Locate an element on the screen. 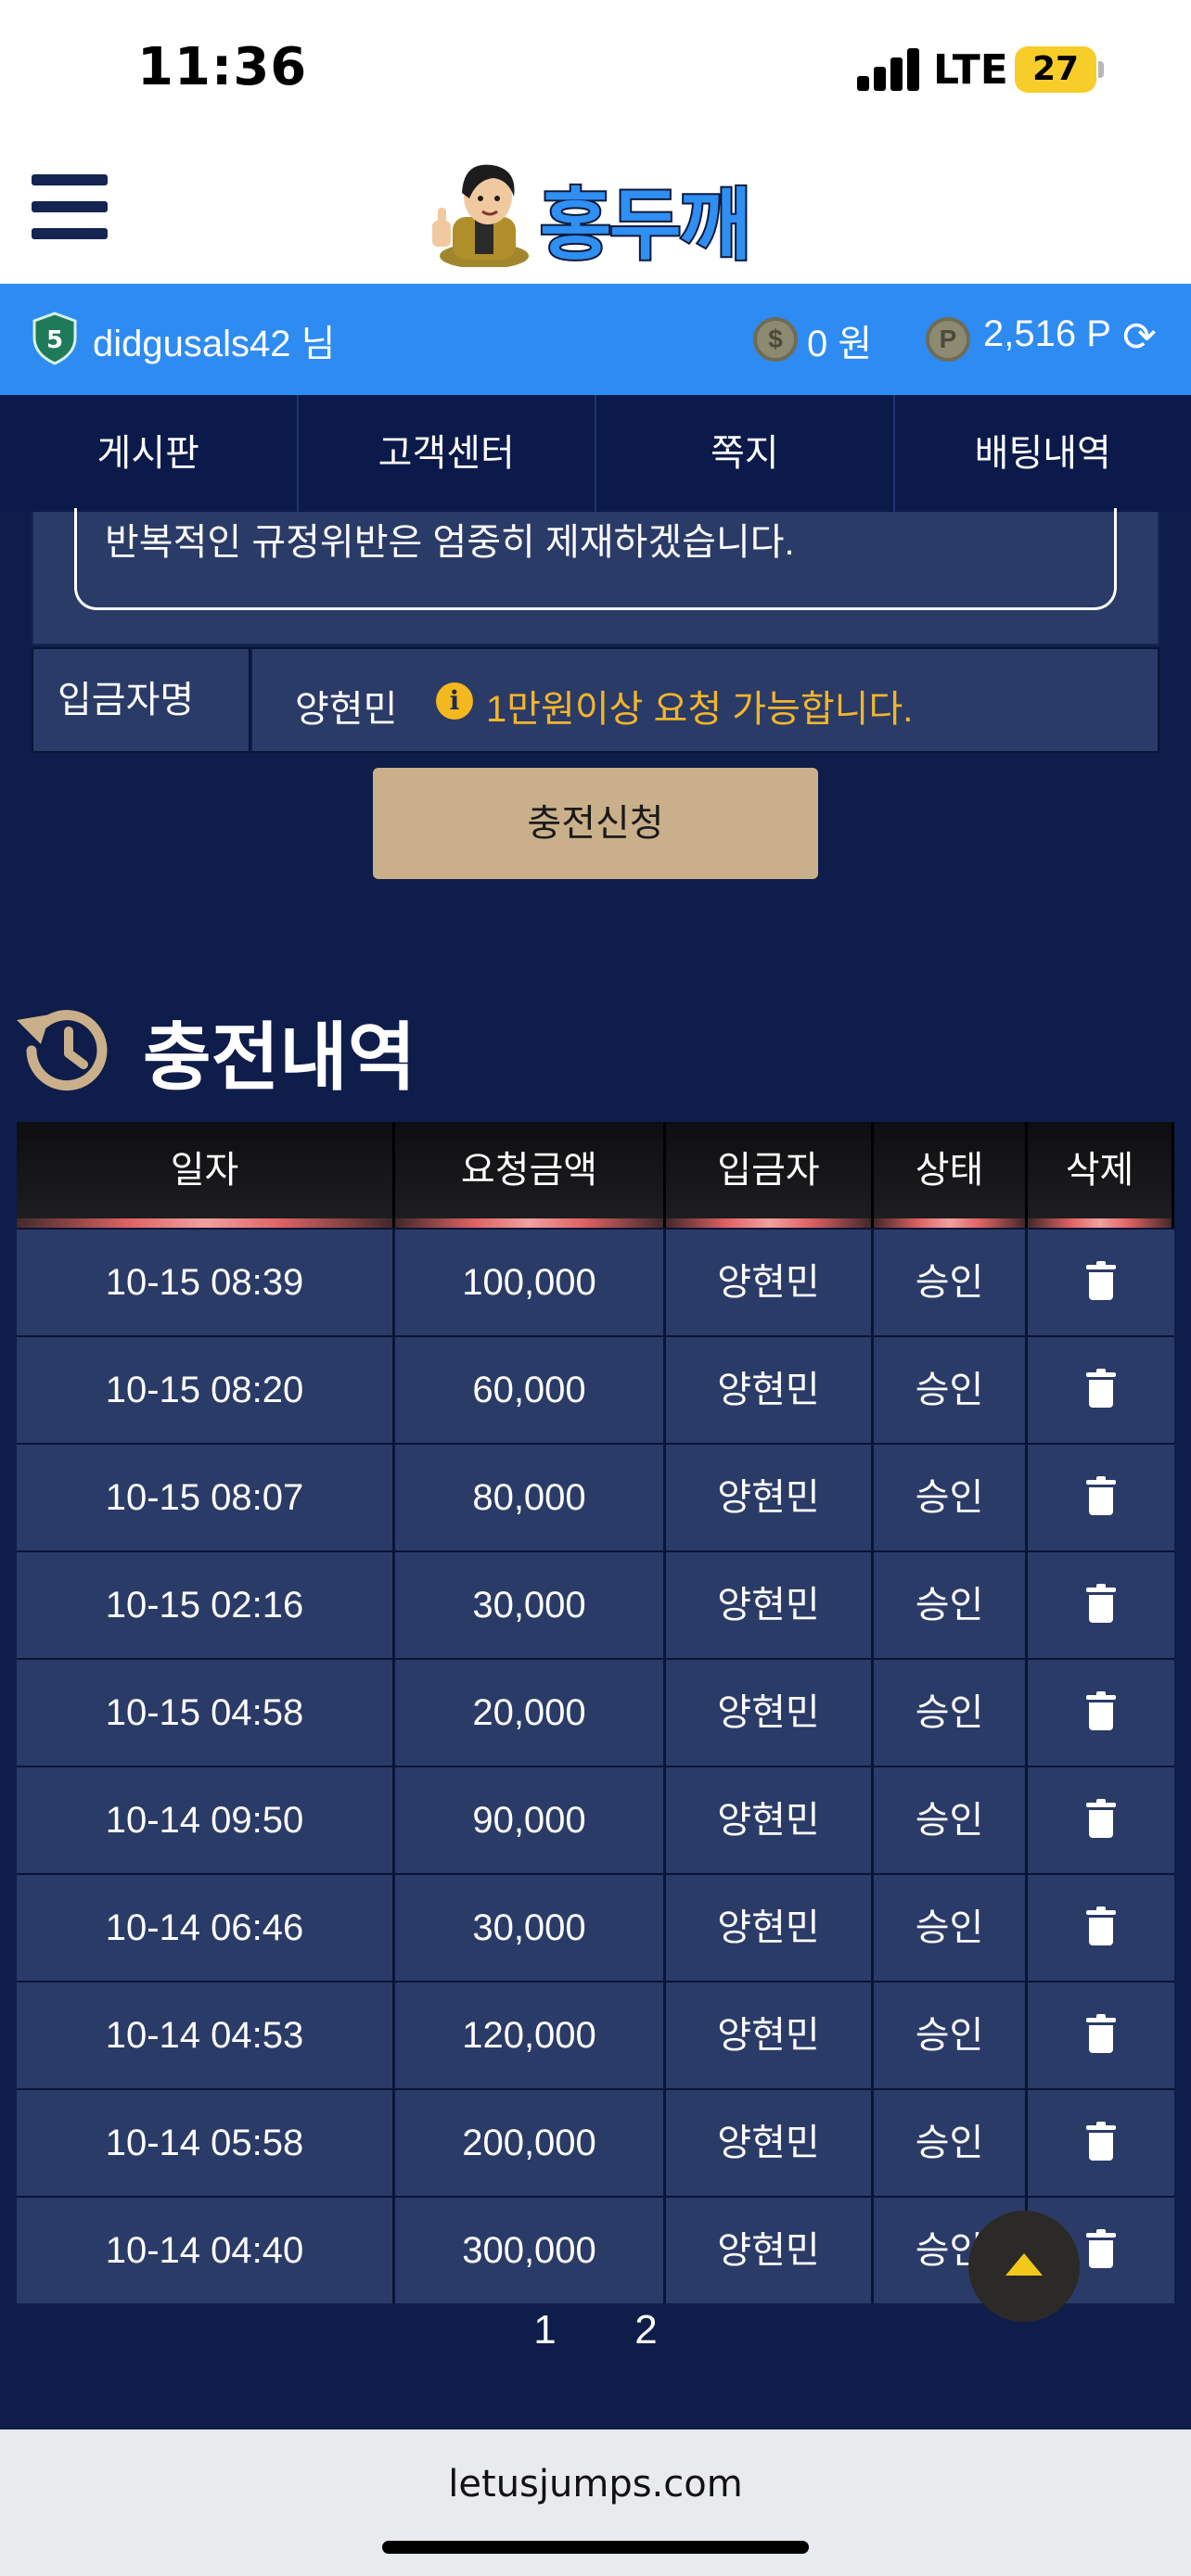 The image size is (1191, 2576). main-nav: 게시판 고객센터 쪽지 배팅내역 is located at coordinates (595, 453).